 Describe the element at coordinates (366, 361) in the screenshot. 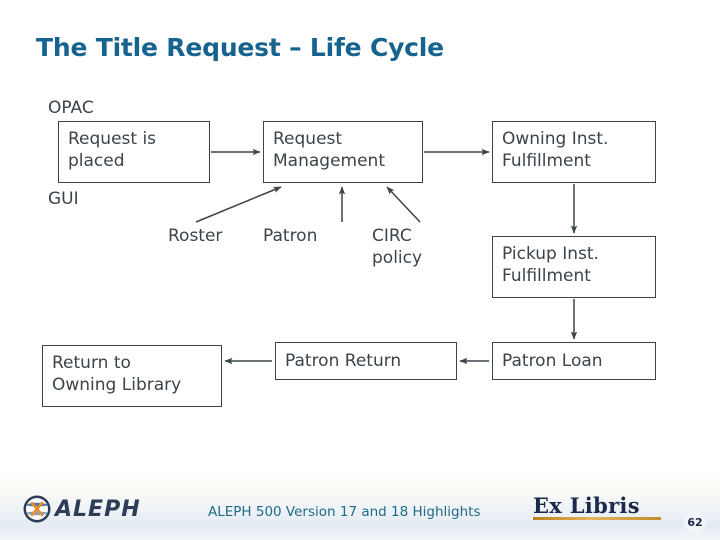

I see `node-patron-return: Patron Return` at that location.